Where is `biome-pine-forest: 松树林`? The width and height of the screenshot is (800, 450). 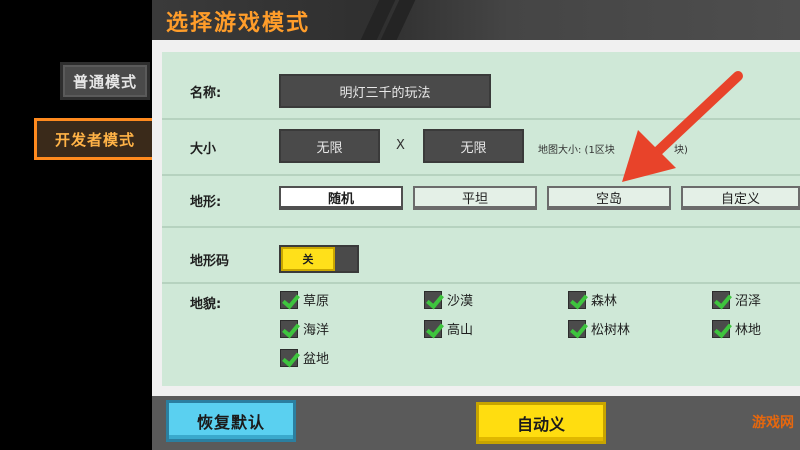 biome-pine-forest: 松树林 is located at coordinates (599, 328).